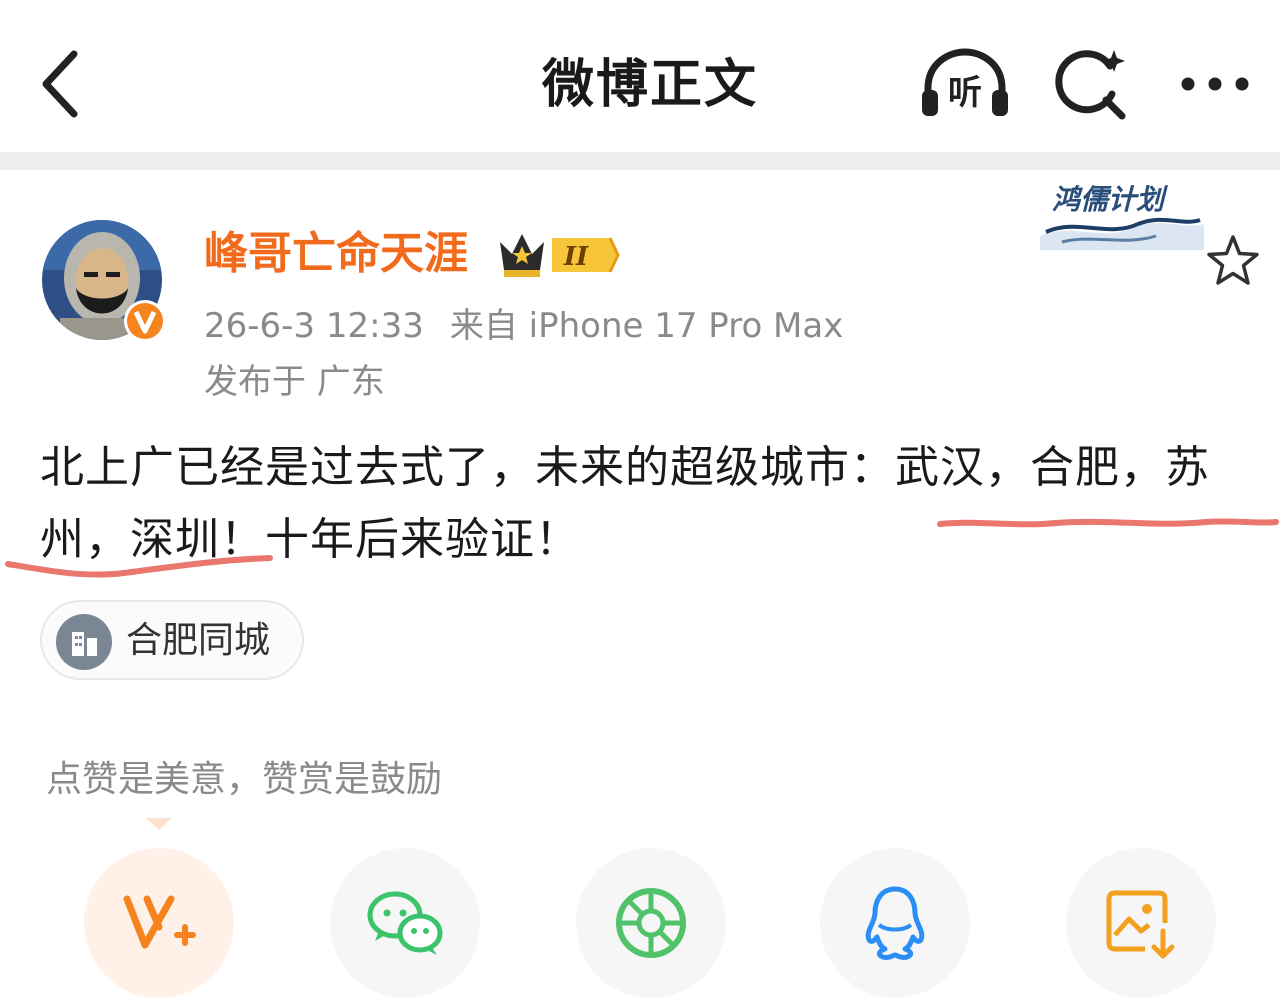 This screenshot has width=1280, height=1008. I want to click on save-image-button, so click(1141, 923).